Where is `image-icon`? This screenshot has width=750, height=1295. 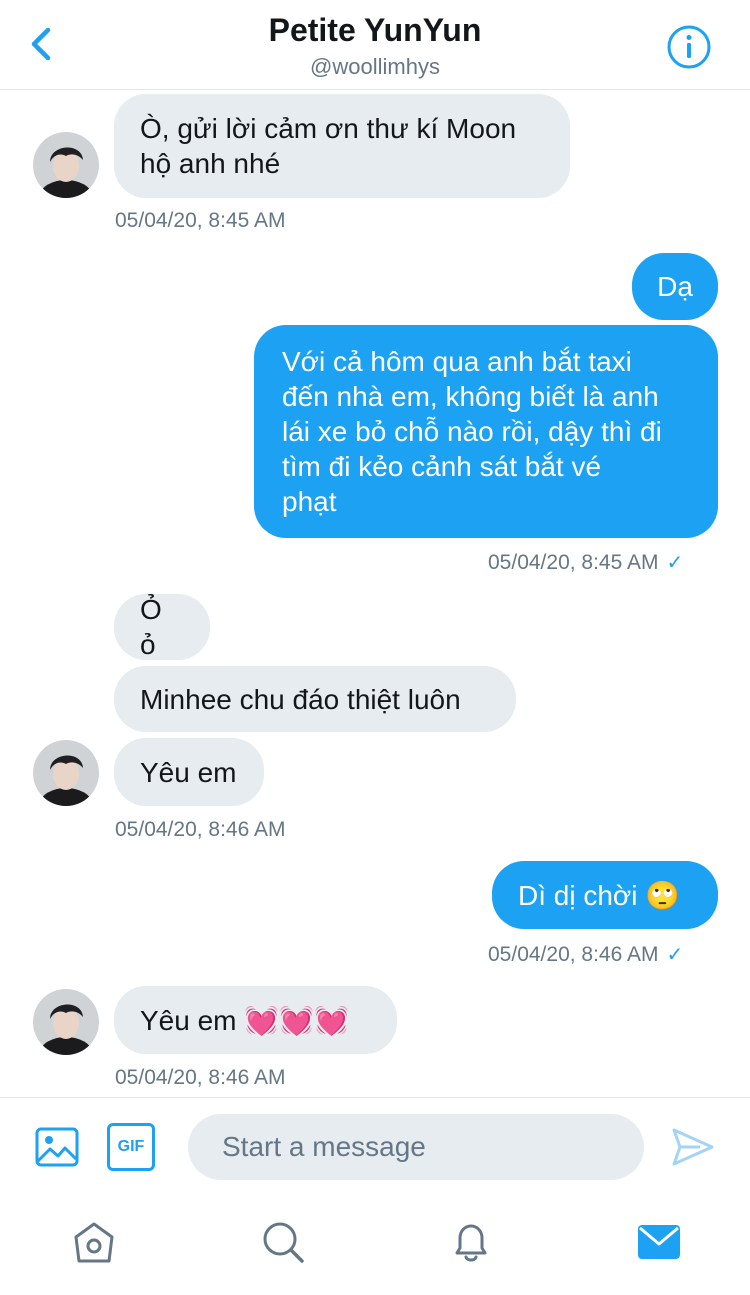
image-icon is located at coordinates (57, 1147).